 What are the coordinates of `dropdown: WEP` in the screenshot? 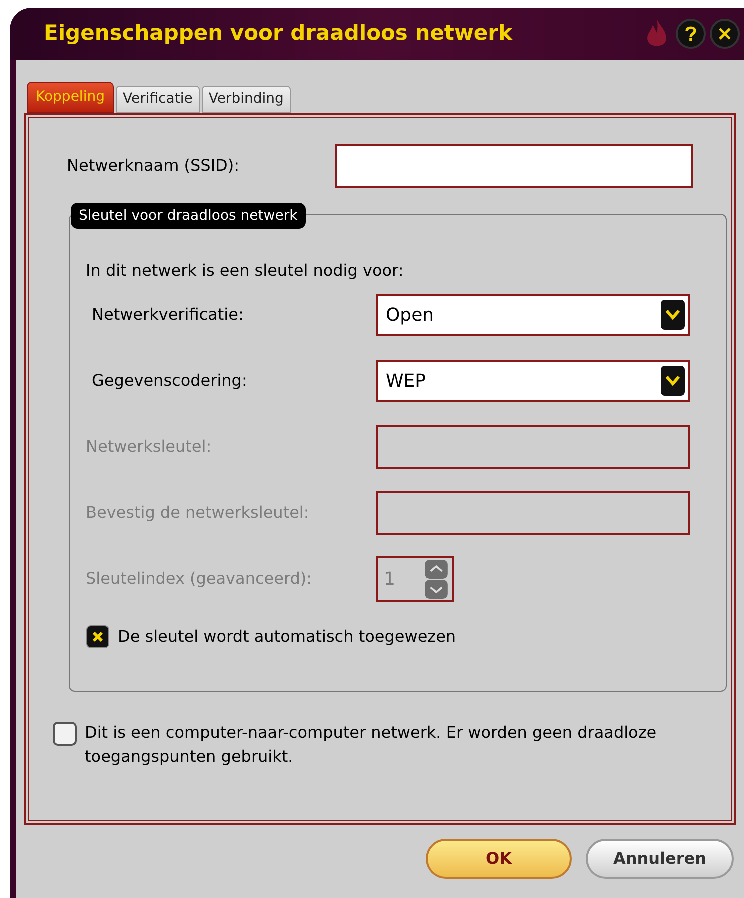 It's located at (533, 381).